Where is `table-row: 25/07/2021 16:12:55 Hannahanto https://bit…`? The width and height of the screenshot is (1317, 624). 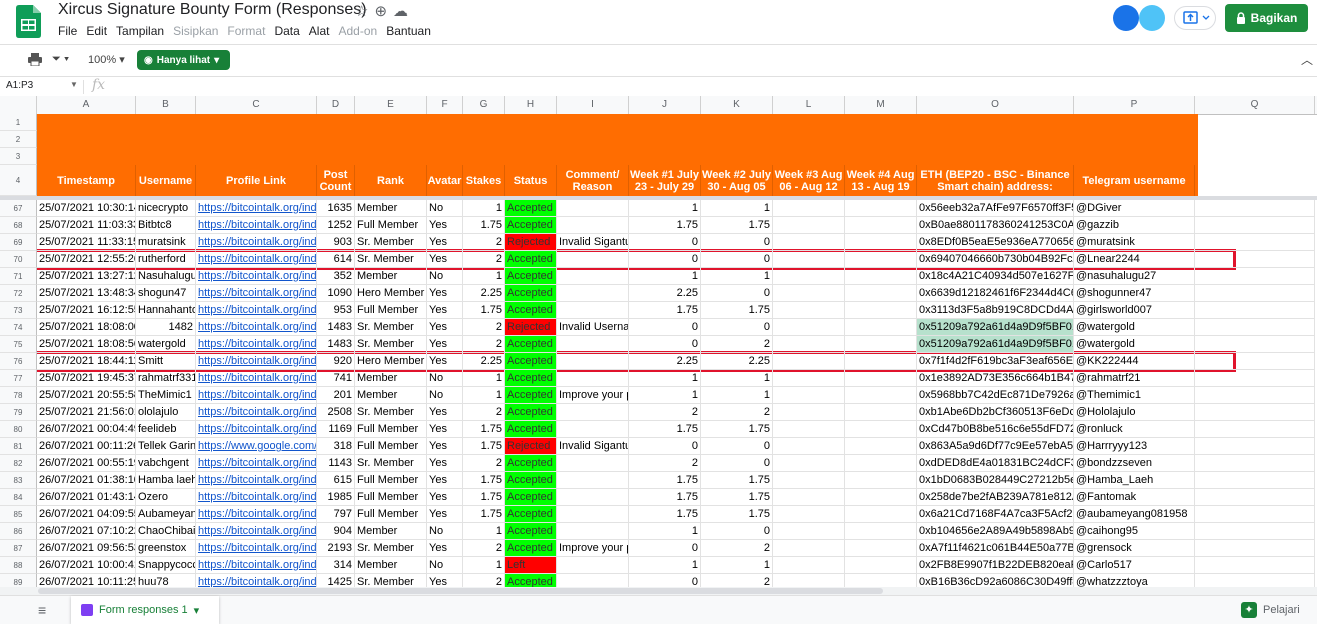
table-row: 25/07/2021 16:12:55 Hannahanto https://bit… is located at coordinates (677, 310).